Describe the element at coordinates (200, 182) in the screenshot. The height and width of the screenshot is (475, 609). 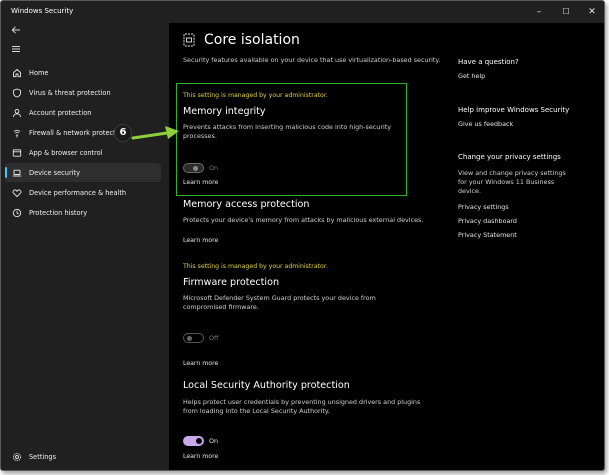
I see `memory-integrity-learn-more: Learn more` at that location.